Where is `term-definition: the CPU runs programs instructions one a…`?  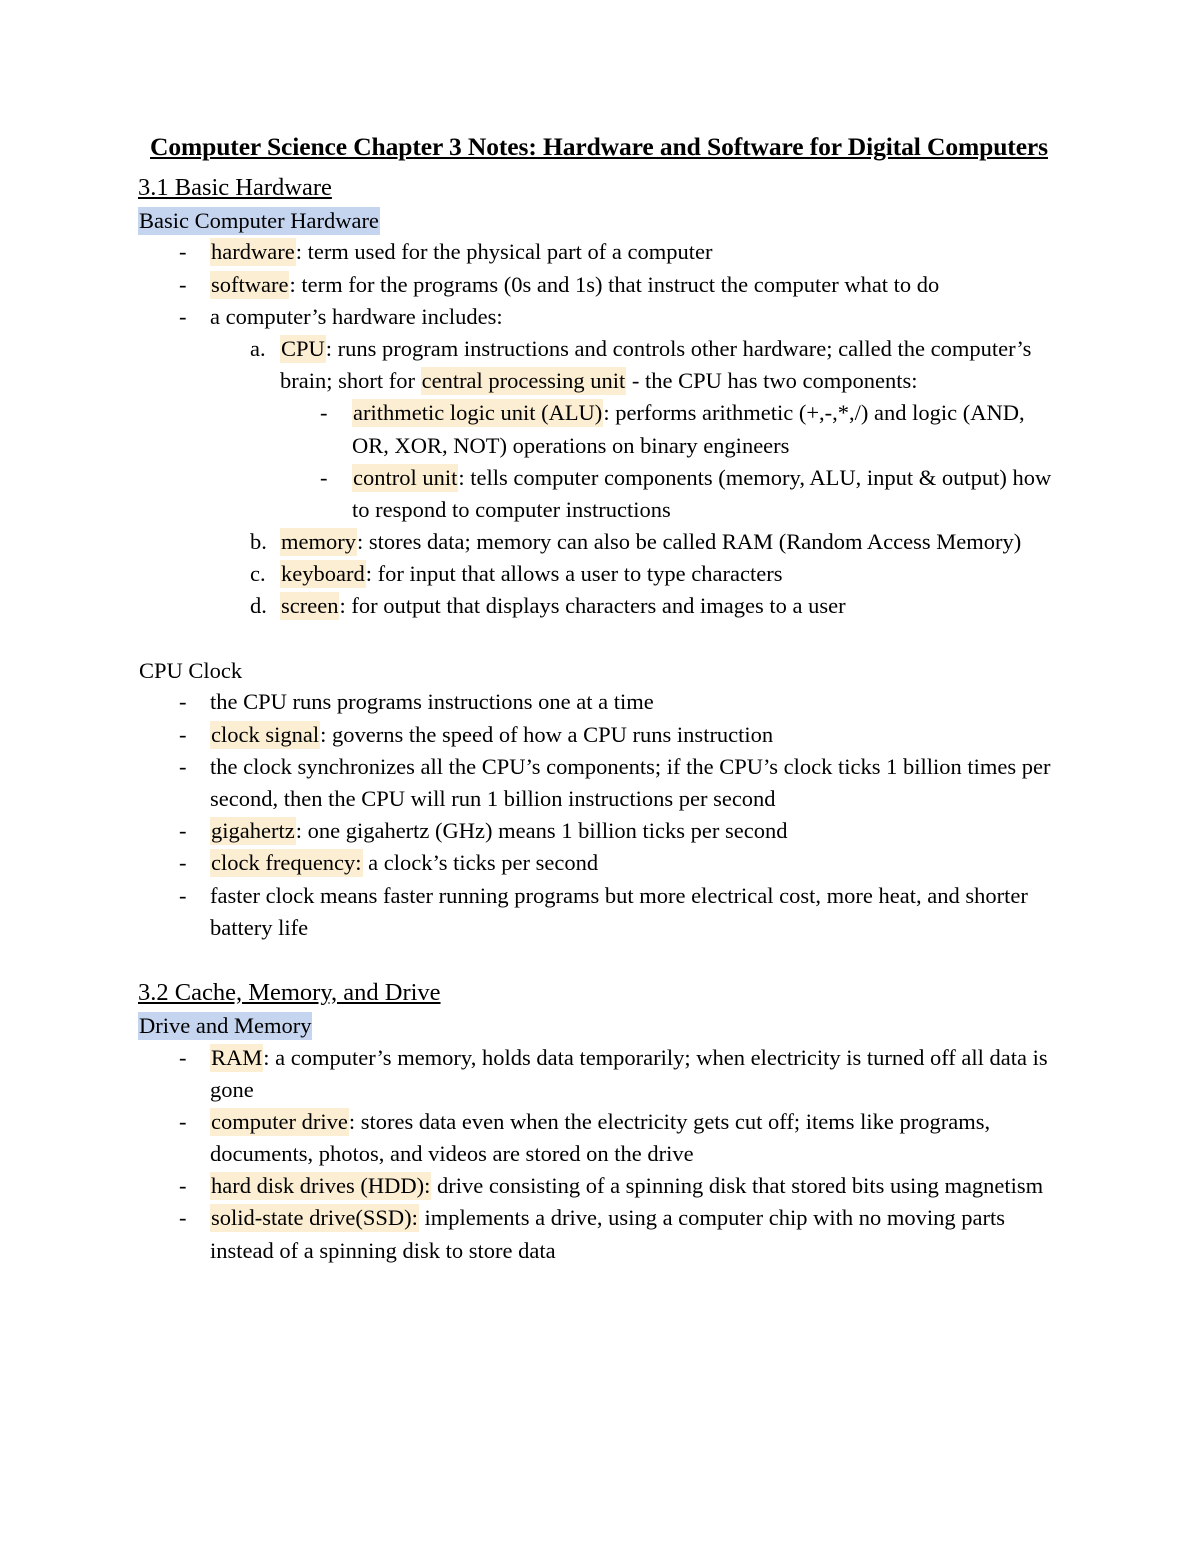 term-definition: the CPU runs programs instructions one a… is located at coordinates (432, 702).